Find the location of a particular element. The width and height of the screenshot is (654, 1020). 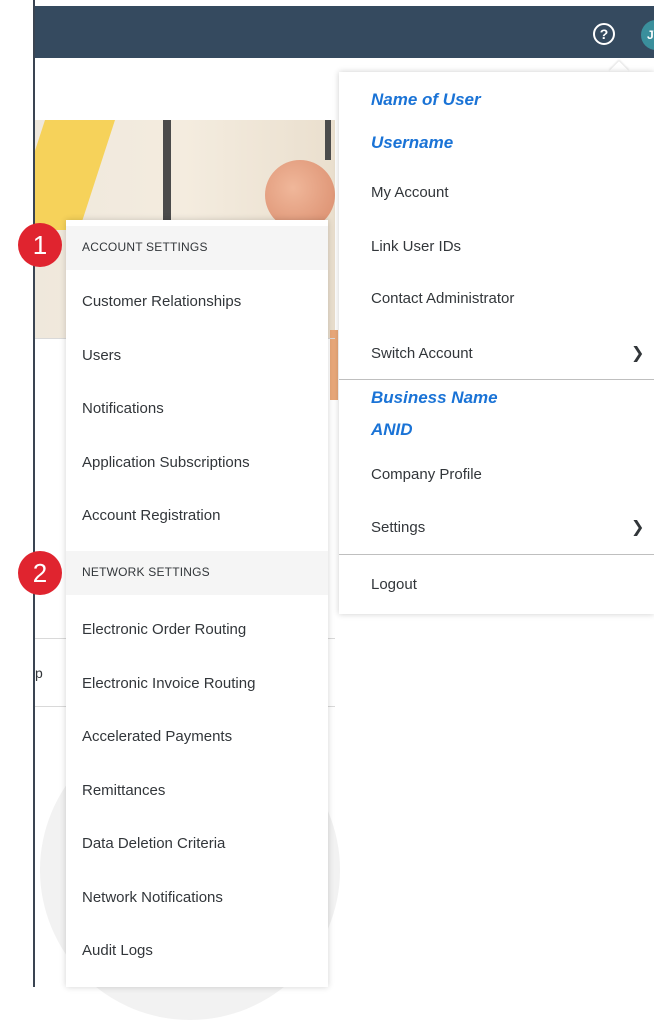

business-name: Business Name is located at coordinates (434, 397).